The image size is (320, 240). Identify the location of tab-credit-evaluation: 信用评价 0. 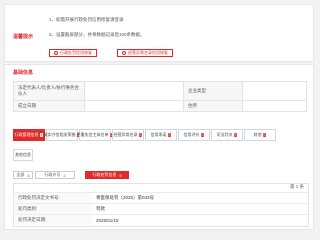
(194, 135).